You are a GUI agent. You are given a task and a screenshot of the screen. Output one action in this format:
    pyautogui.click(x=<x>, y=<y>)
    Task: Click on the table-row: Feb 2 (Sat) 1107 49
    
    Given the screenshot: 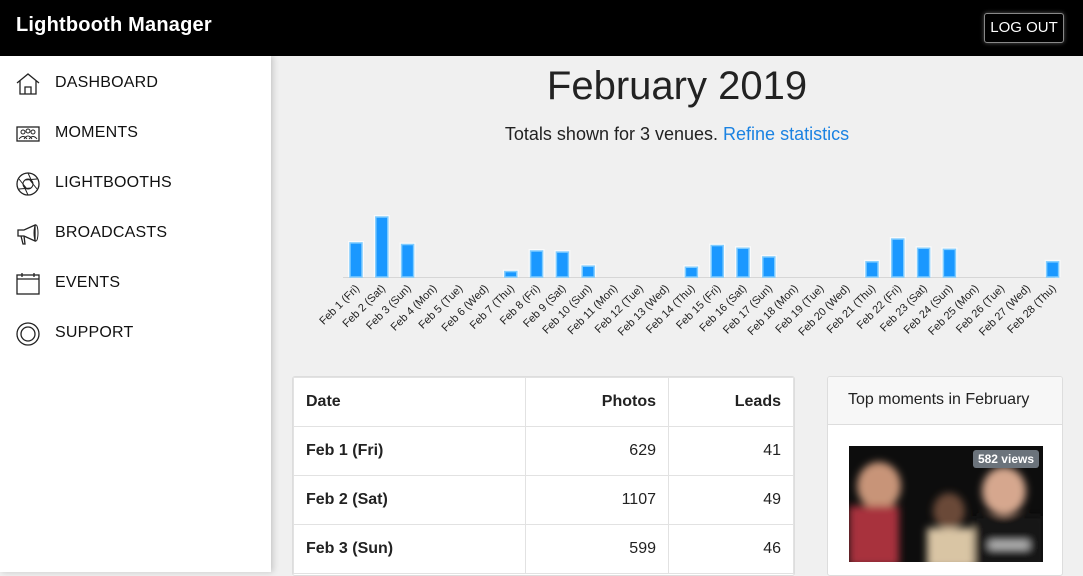 What is the action you would take?
    pyautogui.click(x=543, y=500)
    